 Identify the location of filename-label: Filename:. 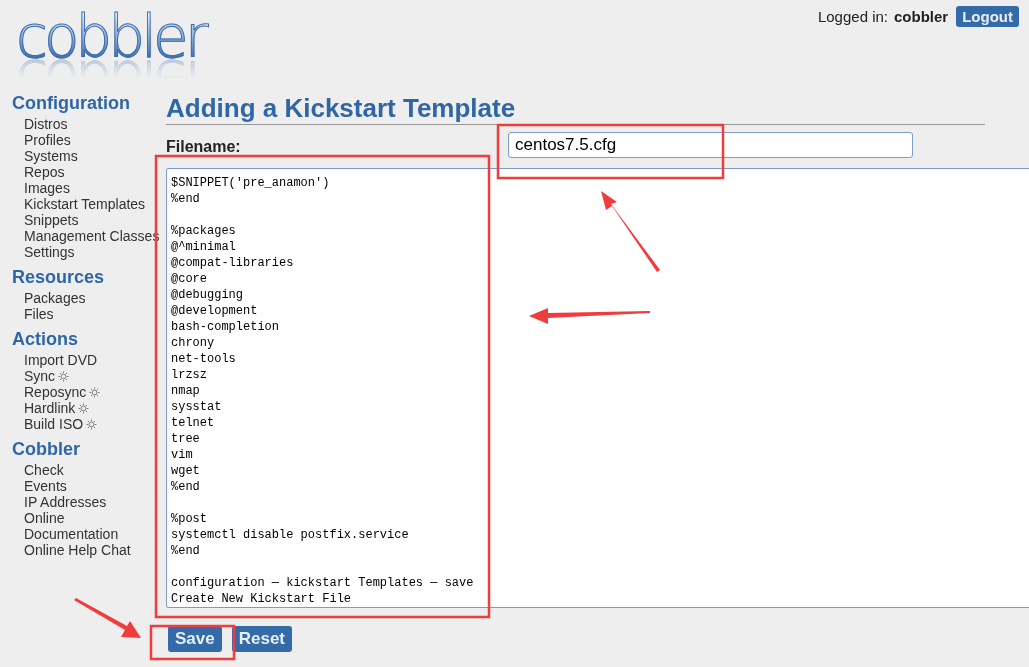
(204, 147).